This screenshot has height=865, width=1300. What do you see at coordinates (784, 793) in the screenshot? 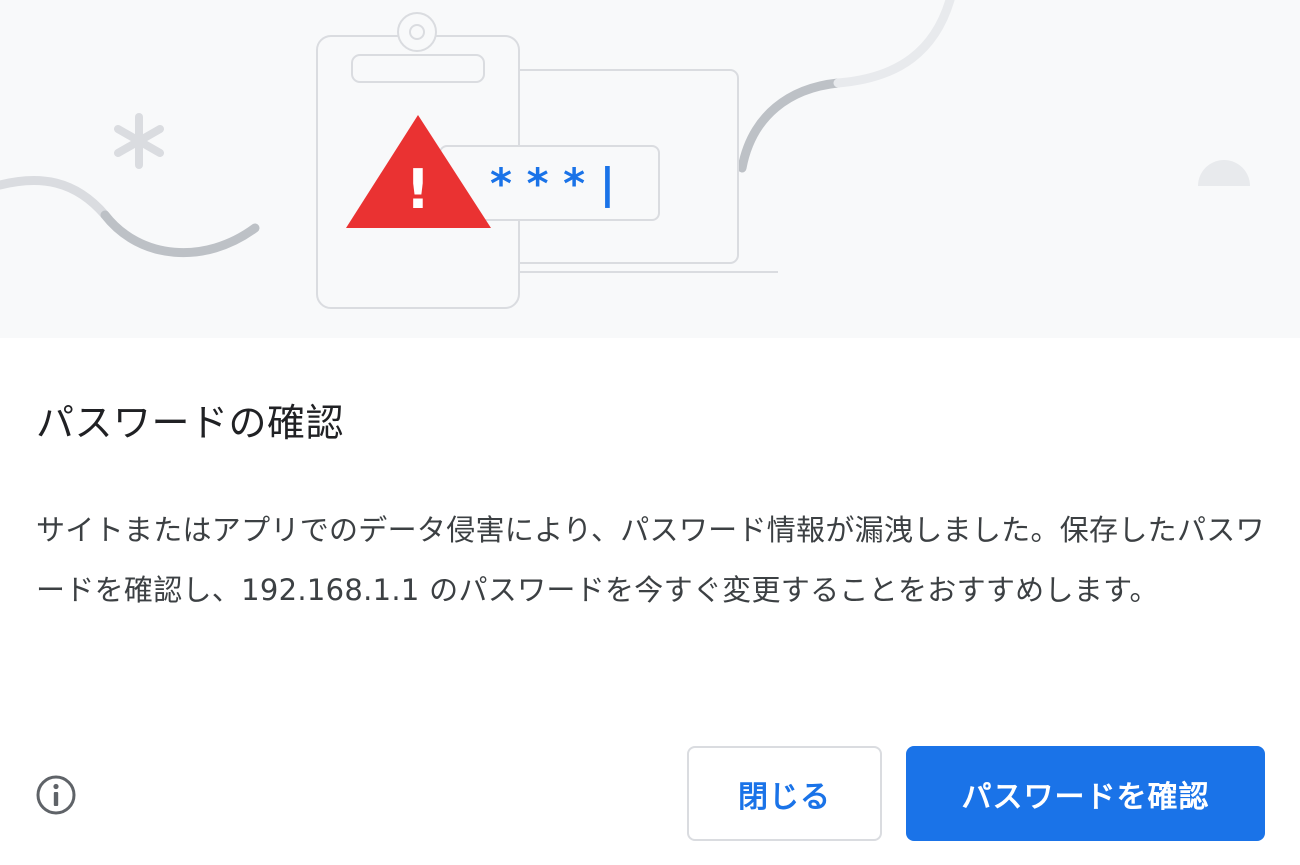
I see `close-button: 閉じる` at bounding box center [784, 793].